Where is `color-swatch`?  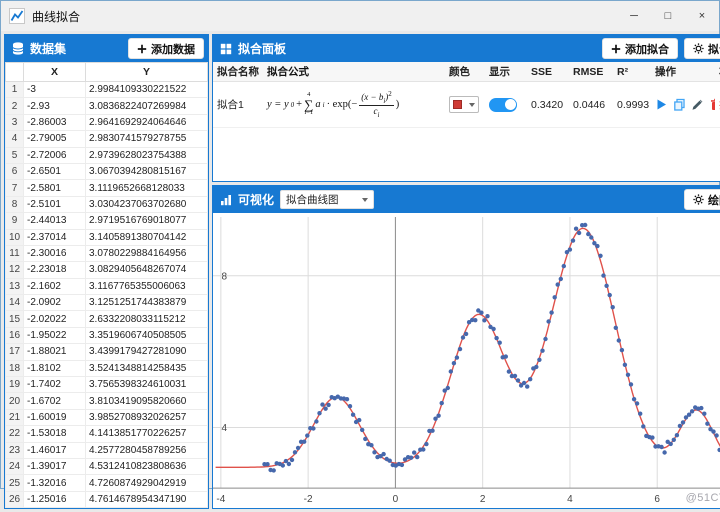 color-swatch is located at coordinates (457, 104).